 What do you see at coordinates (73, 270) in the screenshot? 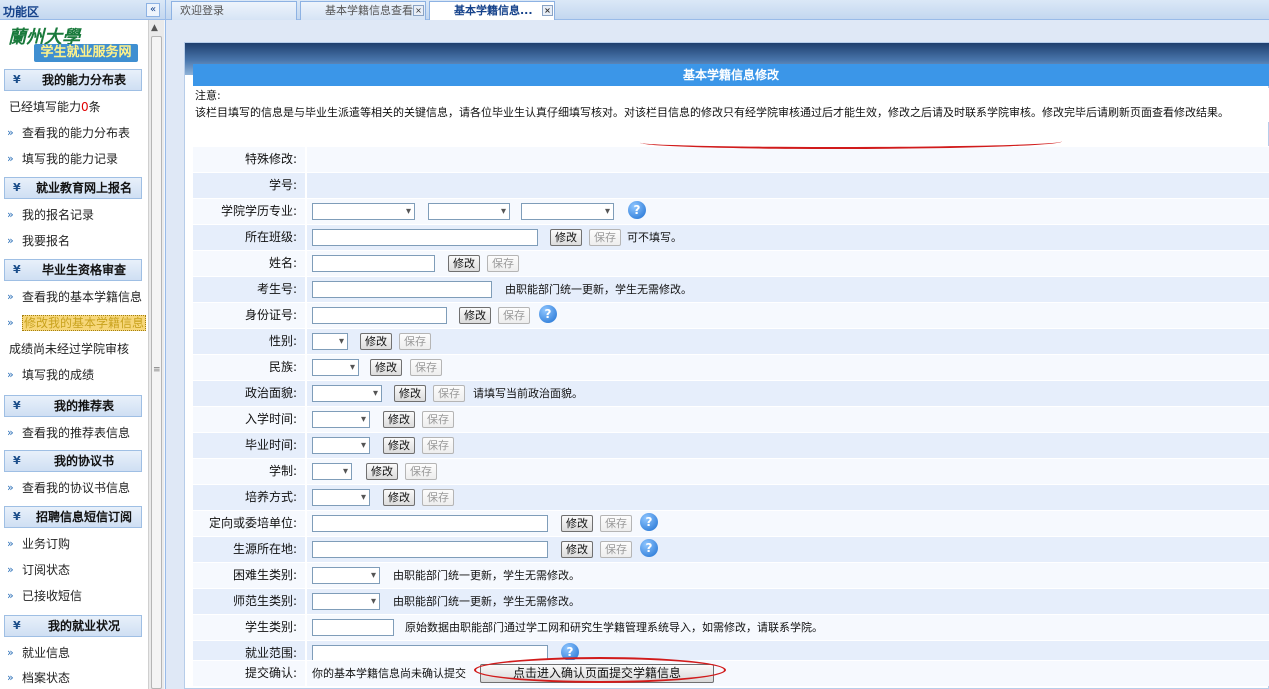
I see `section-qualification: ¥ 毕业生资格审查` at bounding box center [73, 270].